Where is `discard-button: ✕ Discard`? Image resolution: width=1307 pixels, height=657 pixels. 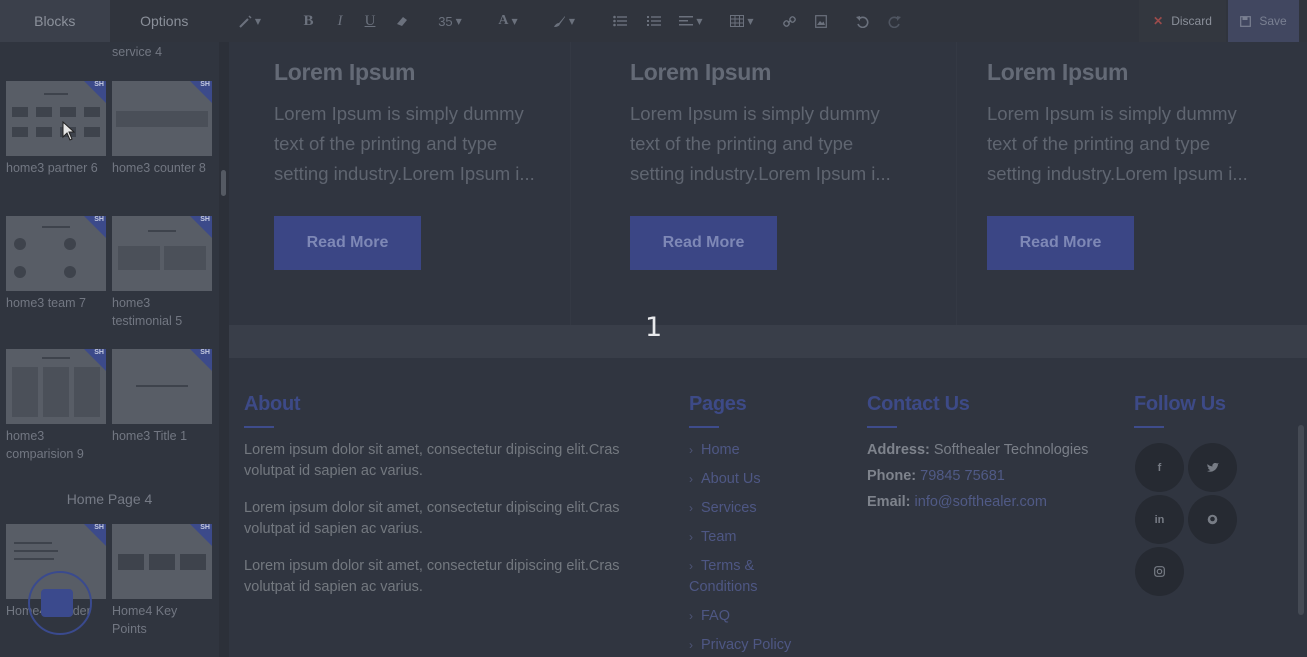
discard-button: ✕ Discard is located at coordinates (1182, 21).